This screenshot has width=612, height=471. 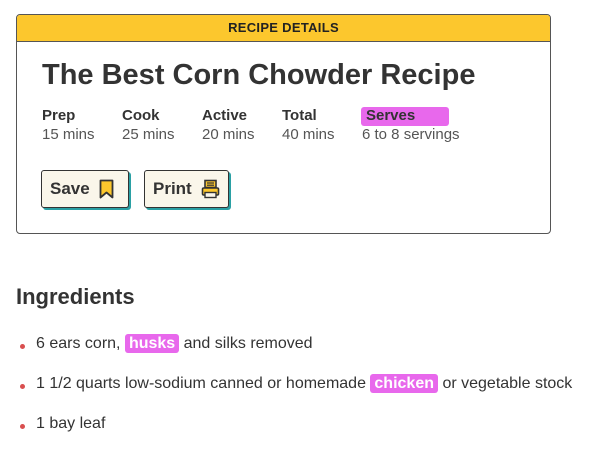 I want to click on meta-prep: Prep 15 mins, so click(x=68, y=125).